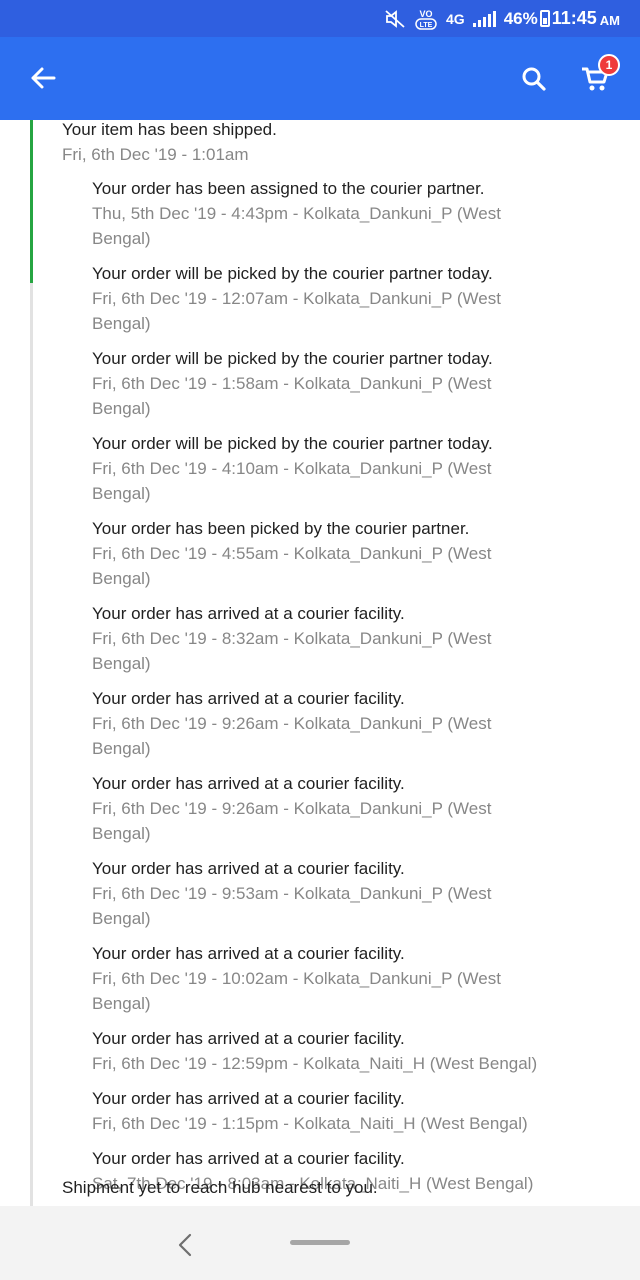  I want to click on timeline-progress, so click(31, 201).